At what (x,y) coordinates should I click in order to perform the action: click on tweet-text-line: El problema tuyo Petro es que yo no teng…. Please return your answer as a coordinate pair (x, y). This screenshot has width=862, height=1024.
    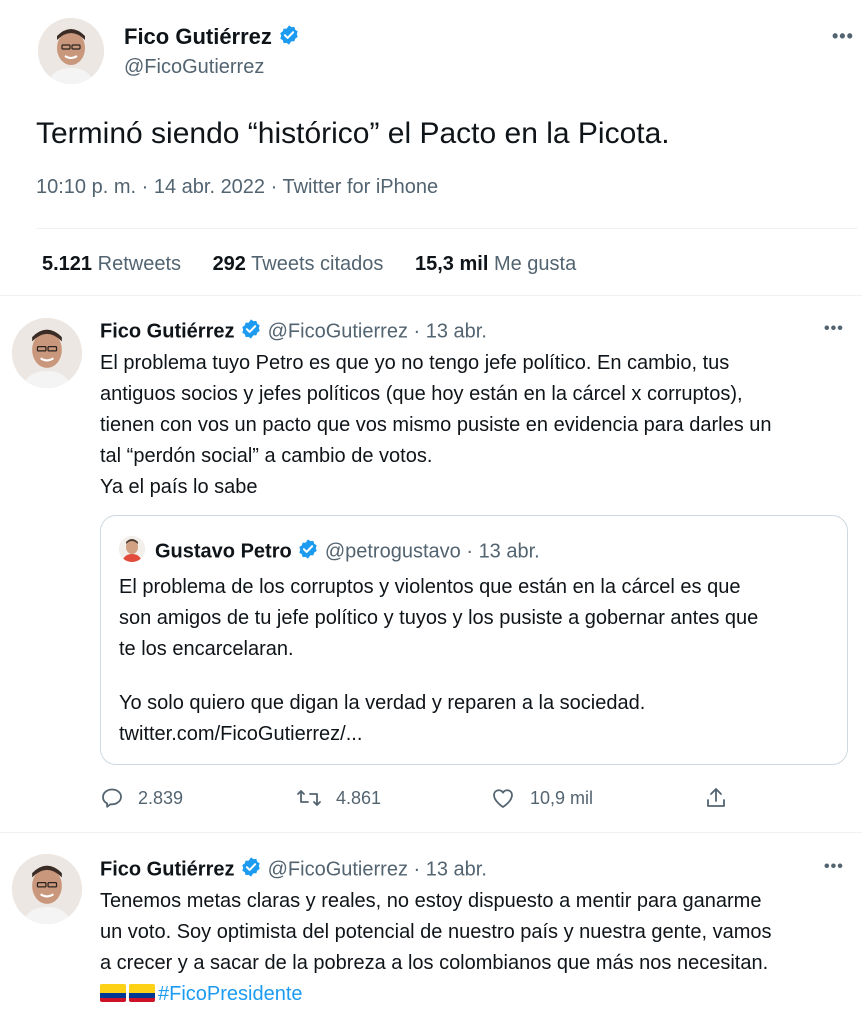
    Looking at the image, I should click on (415, 363).